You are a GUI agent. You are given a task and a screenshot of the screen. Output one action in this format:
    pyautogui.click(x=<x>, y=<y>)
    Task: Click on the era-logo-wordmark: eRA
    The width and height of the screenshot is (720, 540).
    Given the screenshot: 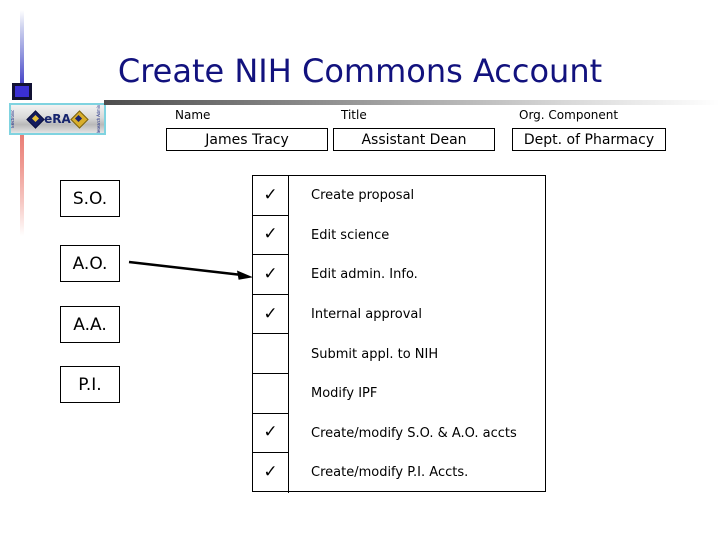 What is the action you would take?
    pyautogui.click(x=57, y=119)
    